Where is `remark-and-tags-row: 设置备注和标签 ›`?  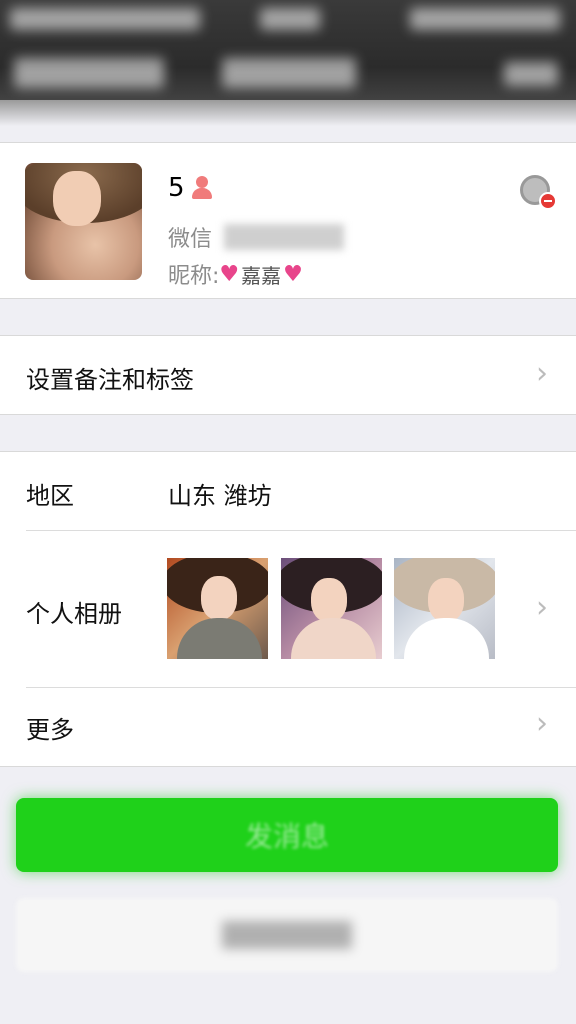 remark-and-tags-row: 设置备注和标签 › is located at coordinates (288, 375).